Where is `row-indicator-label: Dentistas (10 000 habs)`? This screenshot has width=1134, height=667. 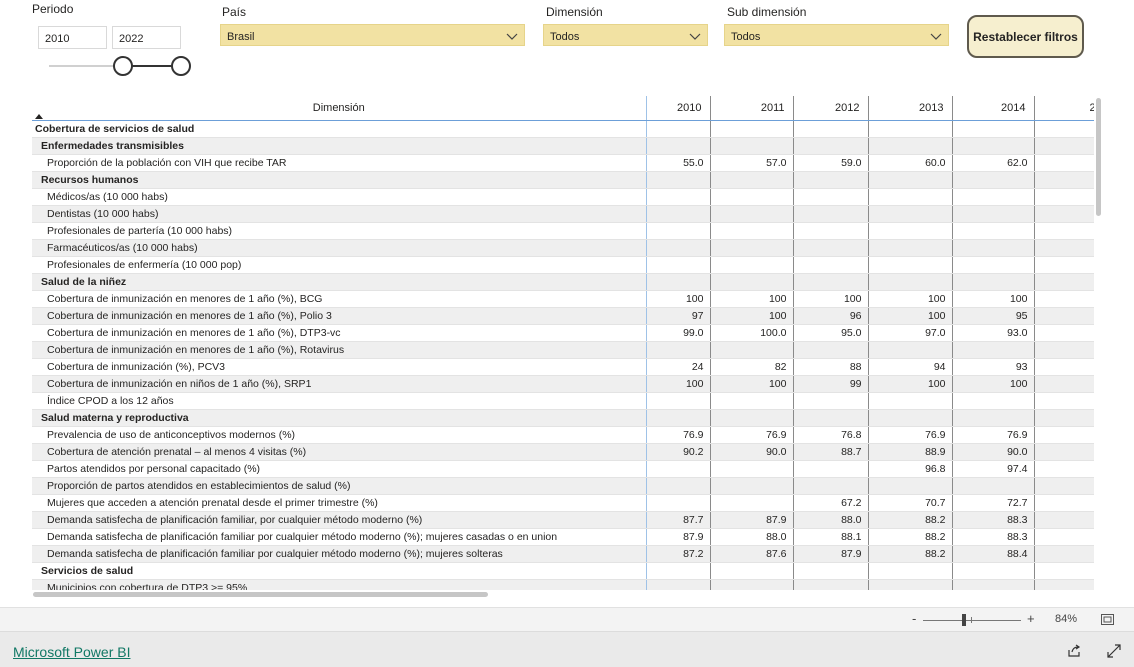
row-indicator-label: Dentistas (10 000 habs) is located at coordinates (339, 214).